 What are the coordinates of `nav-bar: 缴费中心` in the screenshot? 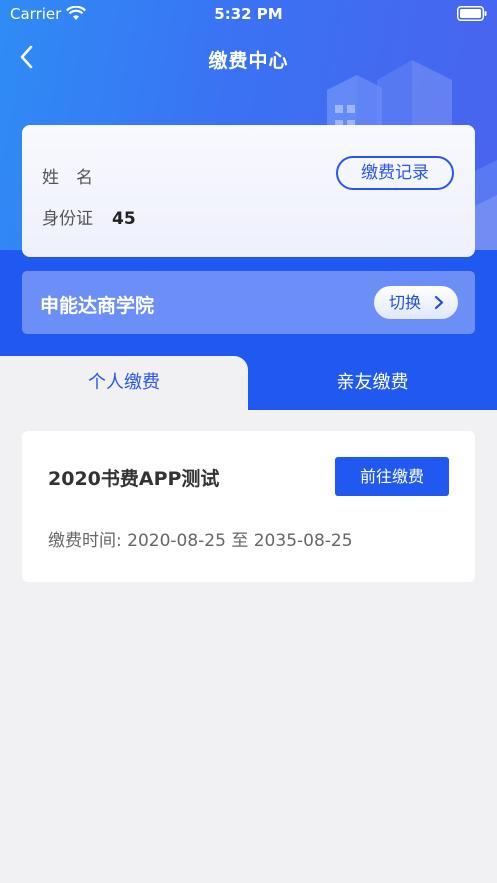 It's located at (248, 58).